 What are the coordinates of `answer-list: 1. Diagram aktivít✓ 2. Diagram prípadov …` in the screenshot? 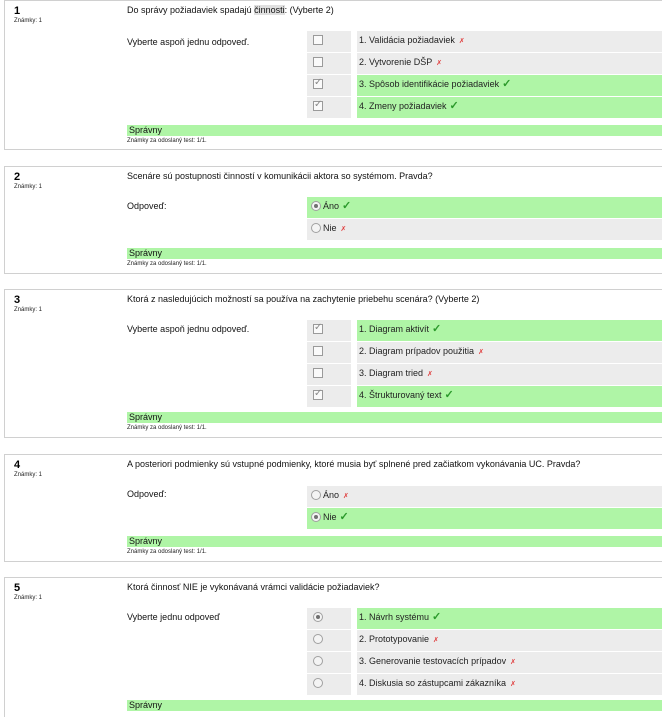 It's located at (484, 364).